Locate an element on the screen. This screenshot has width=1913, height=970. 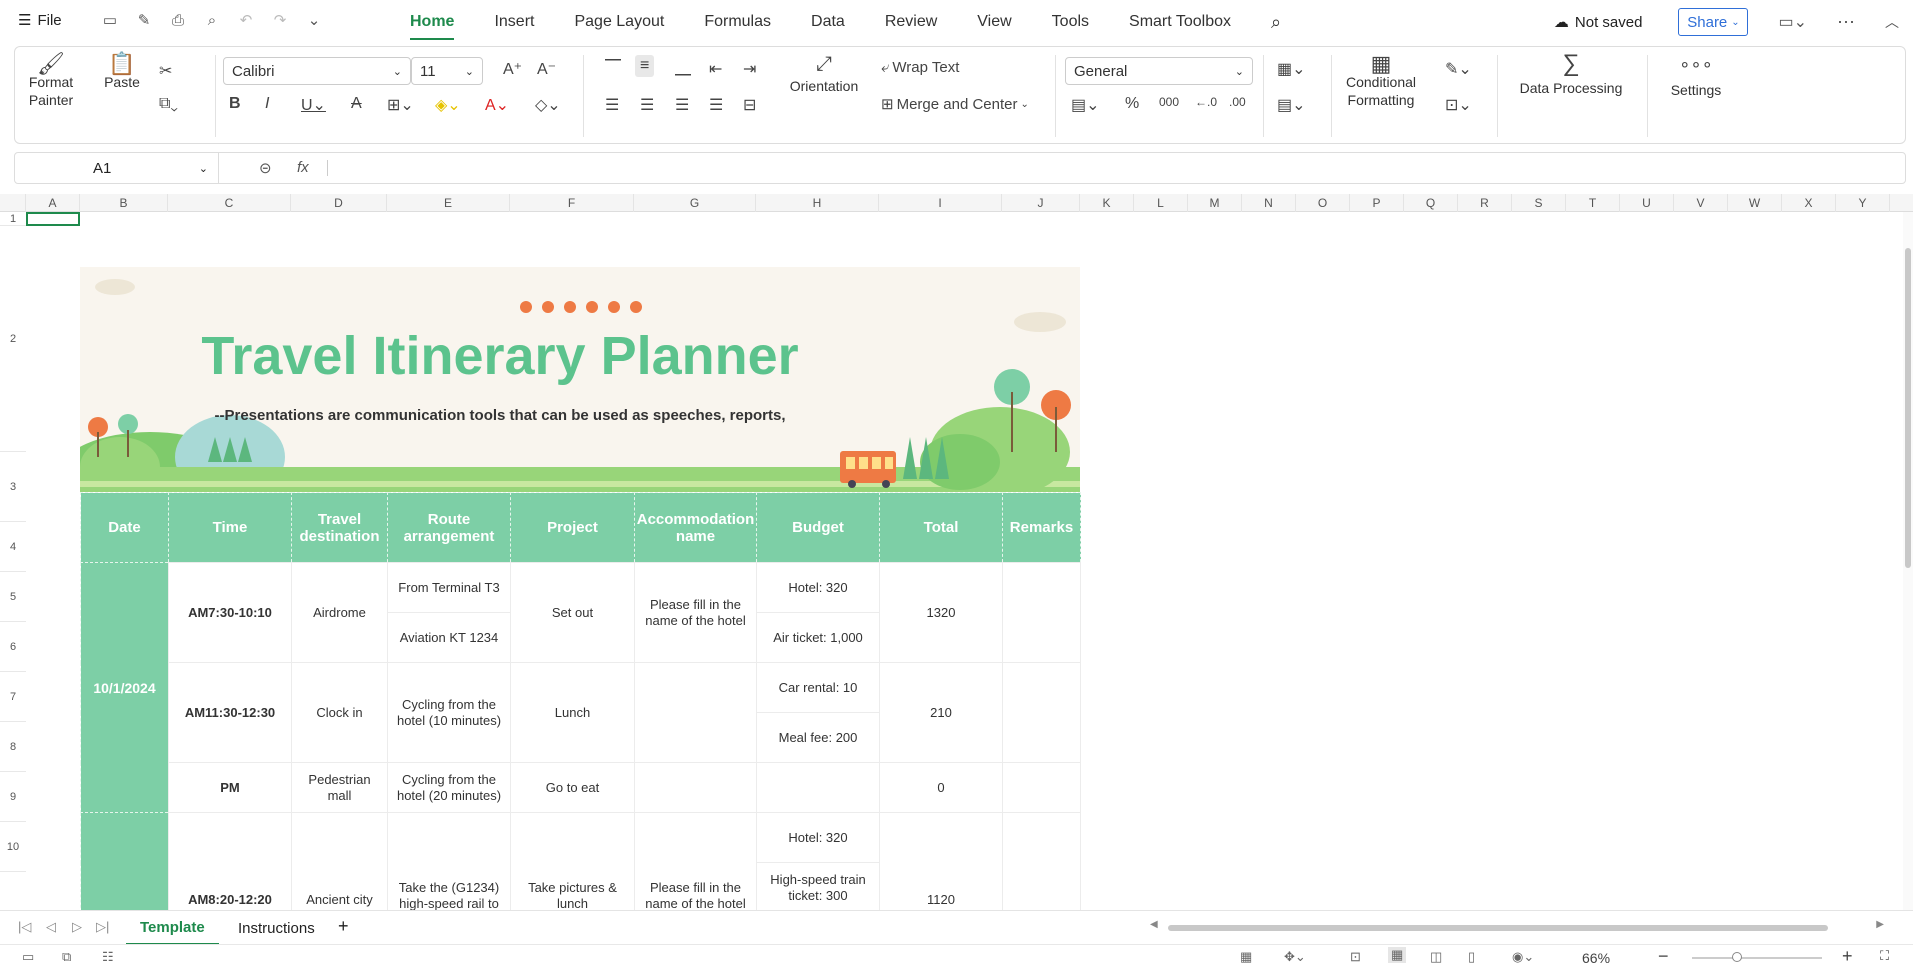
tab-data: Data is located at coordinates (828, 22).